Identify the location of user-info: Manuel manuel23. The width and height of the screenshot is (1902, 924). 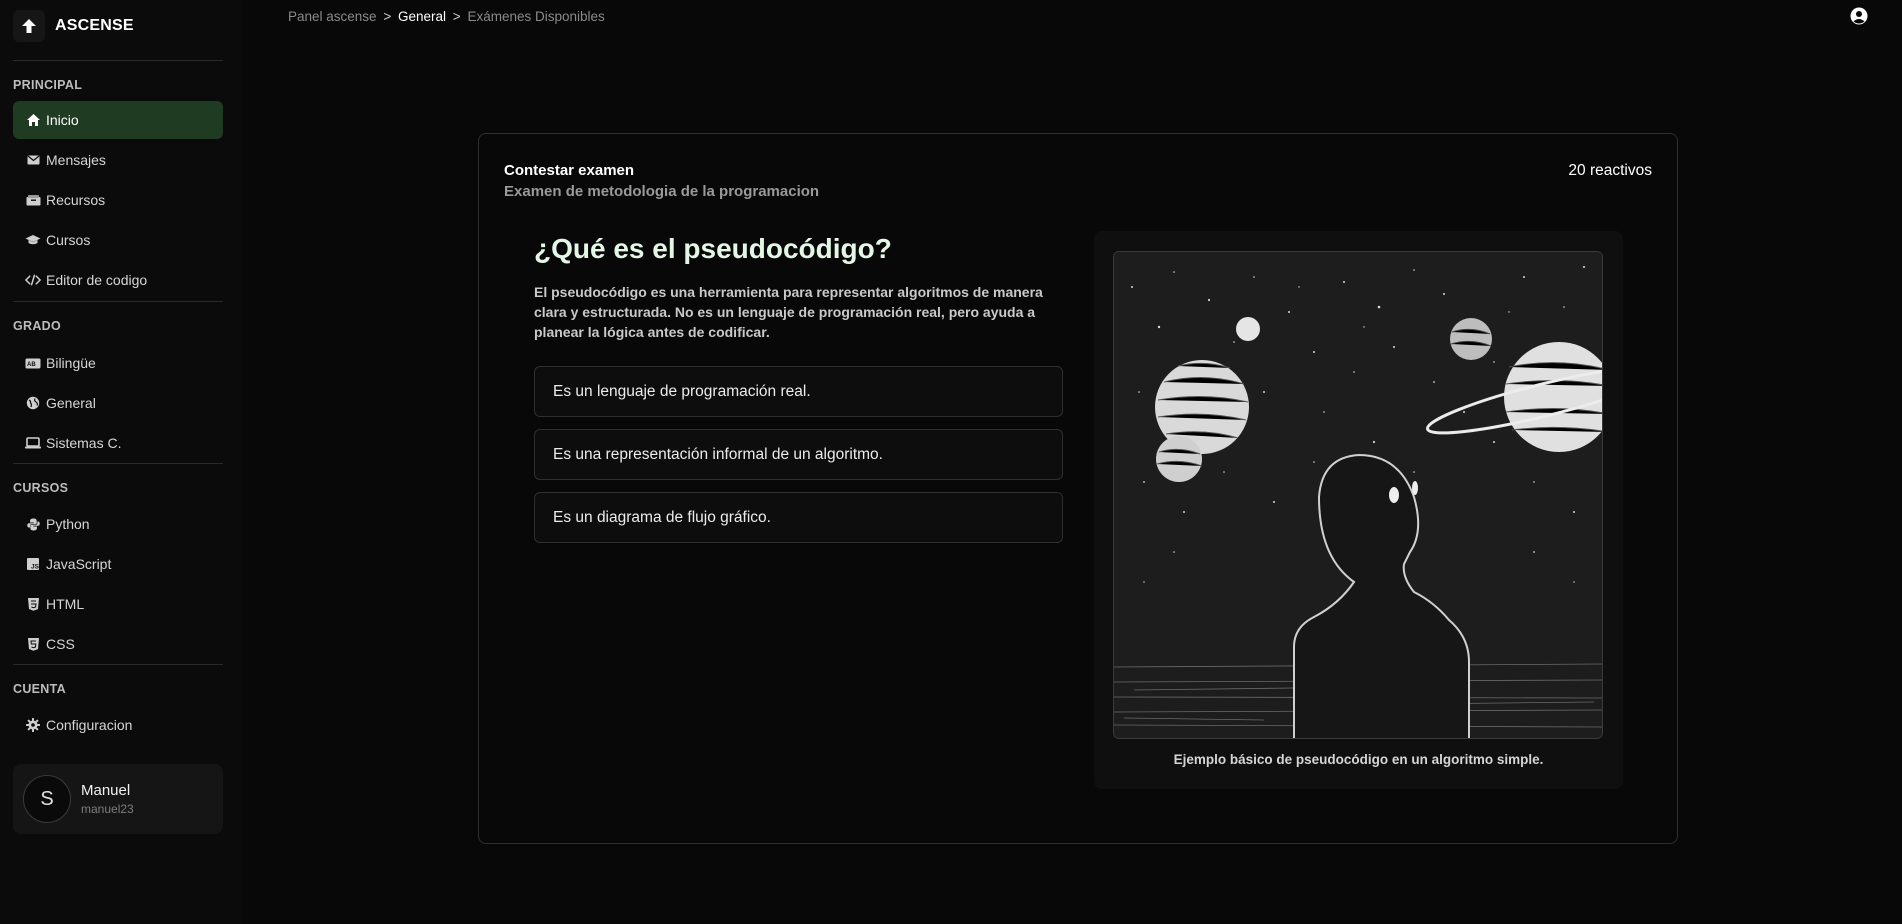
(107, 799).